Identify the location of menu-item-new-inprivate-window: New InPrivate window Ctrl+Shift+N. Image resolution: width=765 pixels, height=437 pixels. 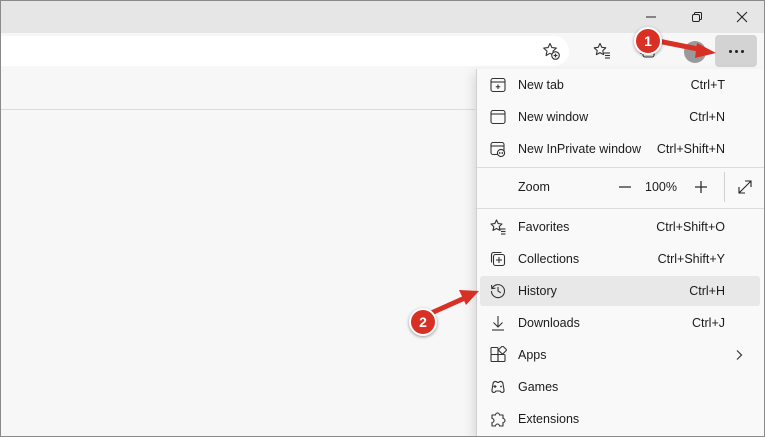
(620, 149).